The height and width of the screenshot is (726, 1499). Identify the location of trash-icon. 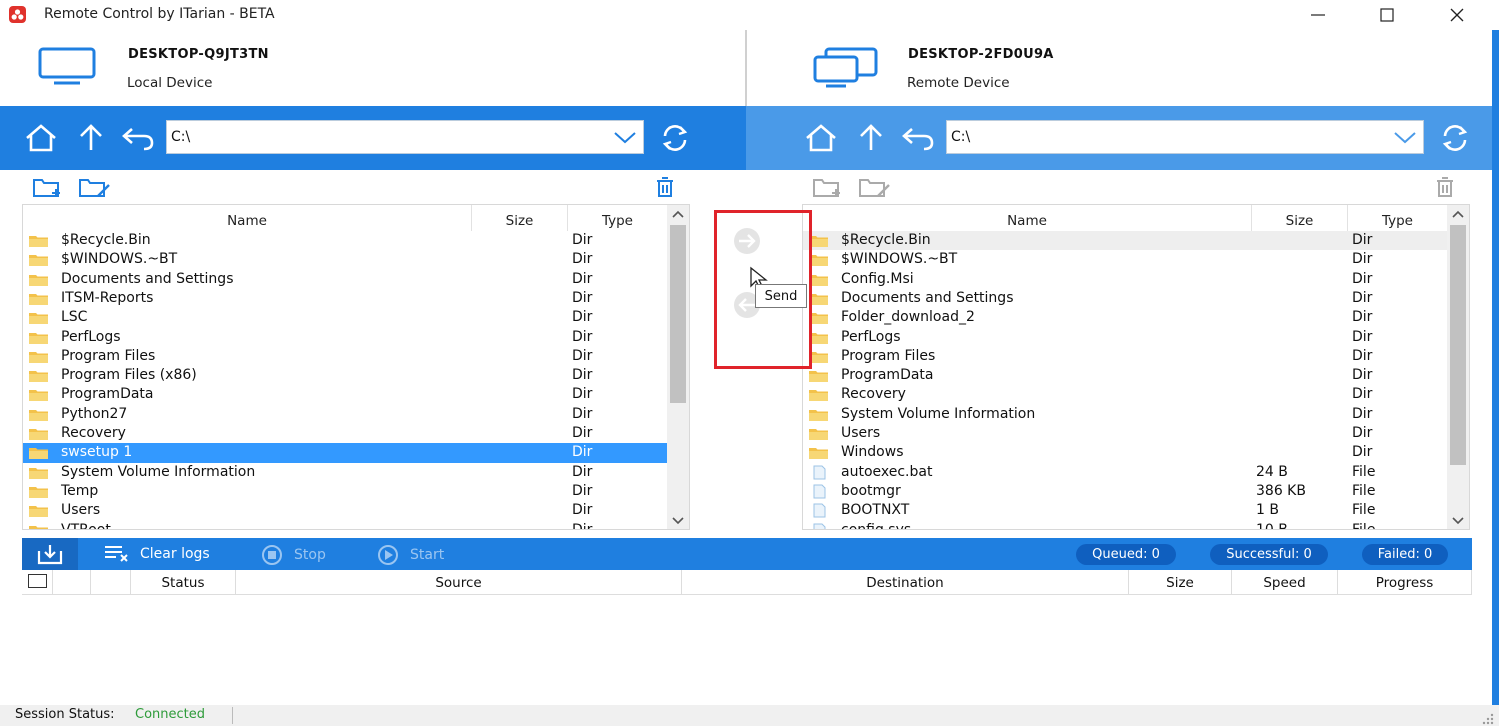
(665, 188).